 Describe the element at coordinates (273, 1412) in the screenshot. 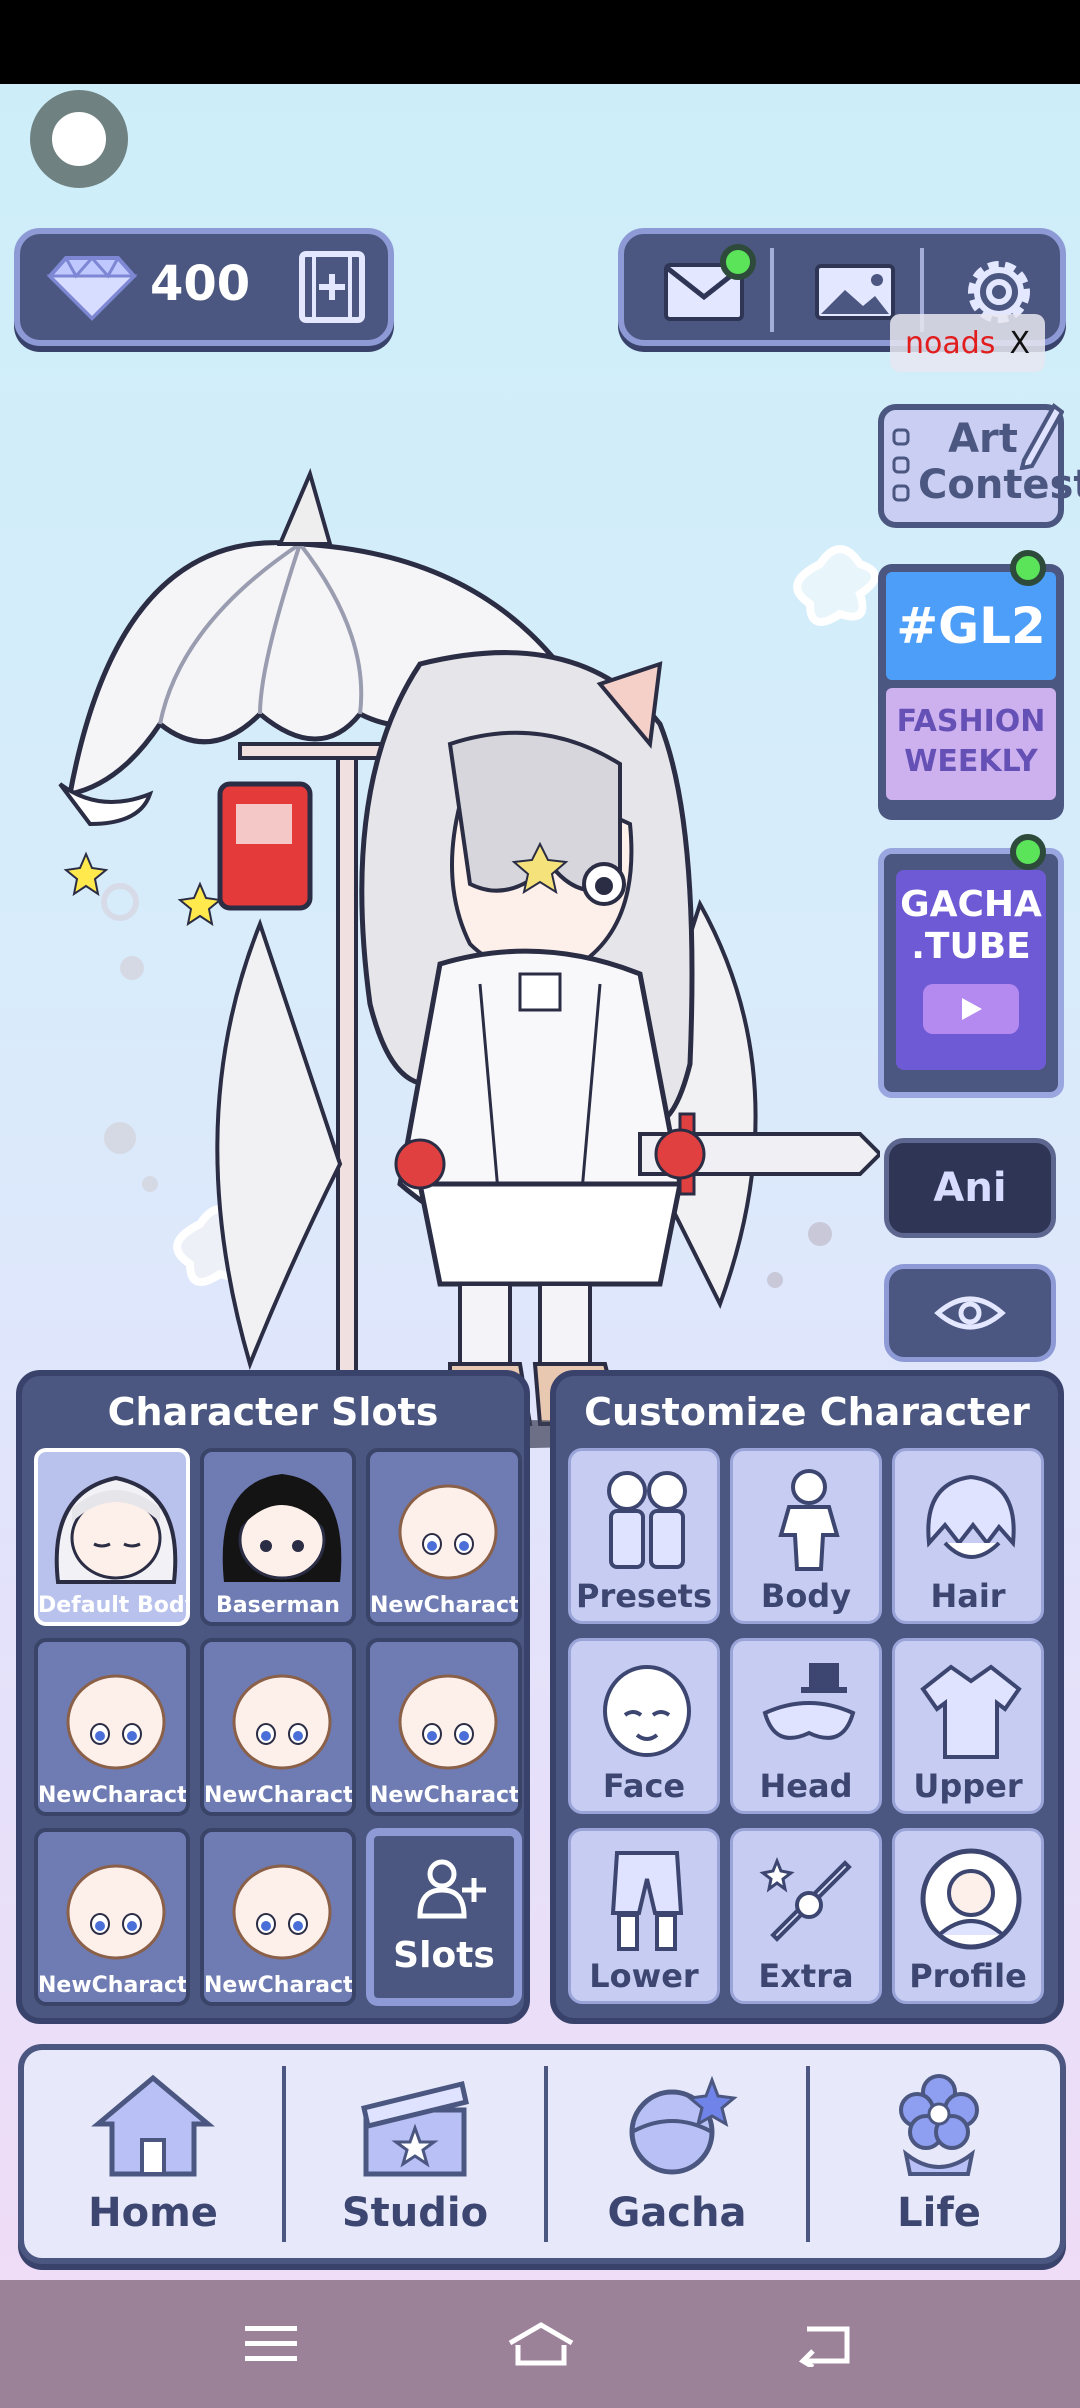

I see `character-slots-title: Character Slots` at that location.